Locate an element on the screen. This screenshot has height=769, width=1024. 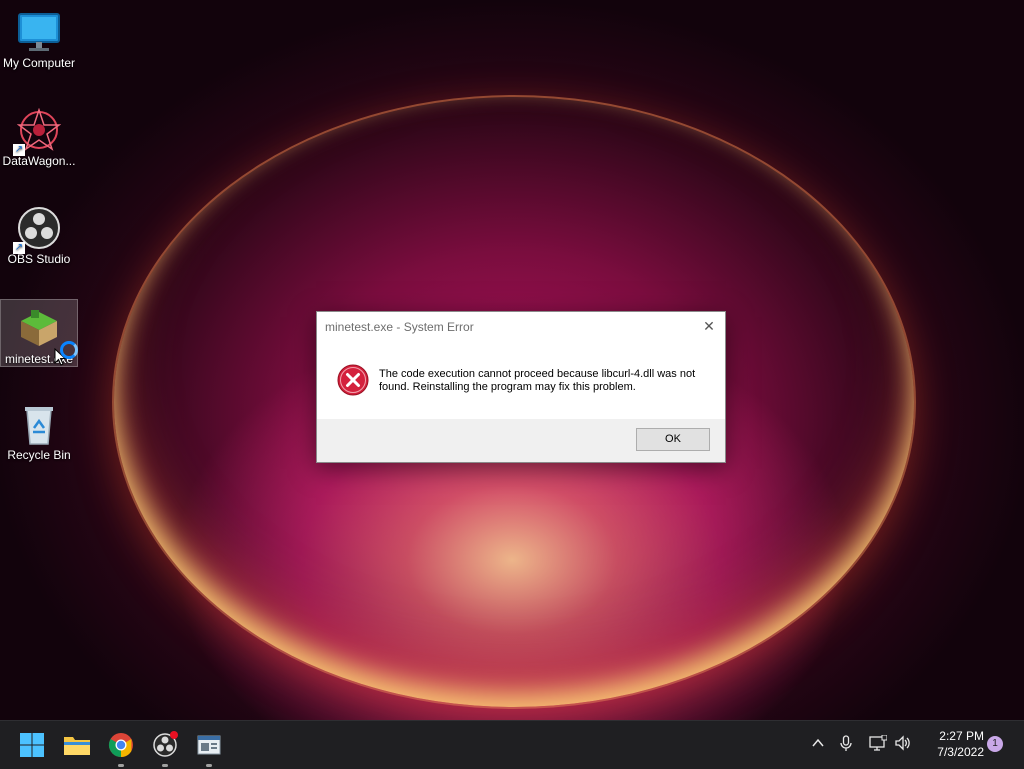
taskbar-file-explorer is located at coordinates (77, 745).